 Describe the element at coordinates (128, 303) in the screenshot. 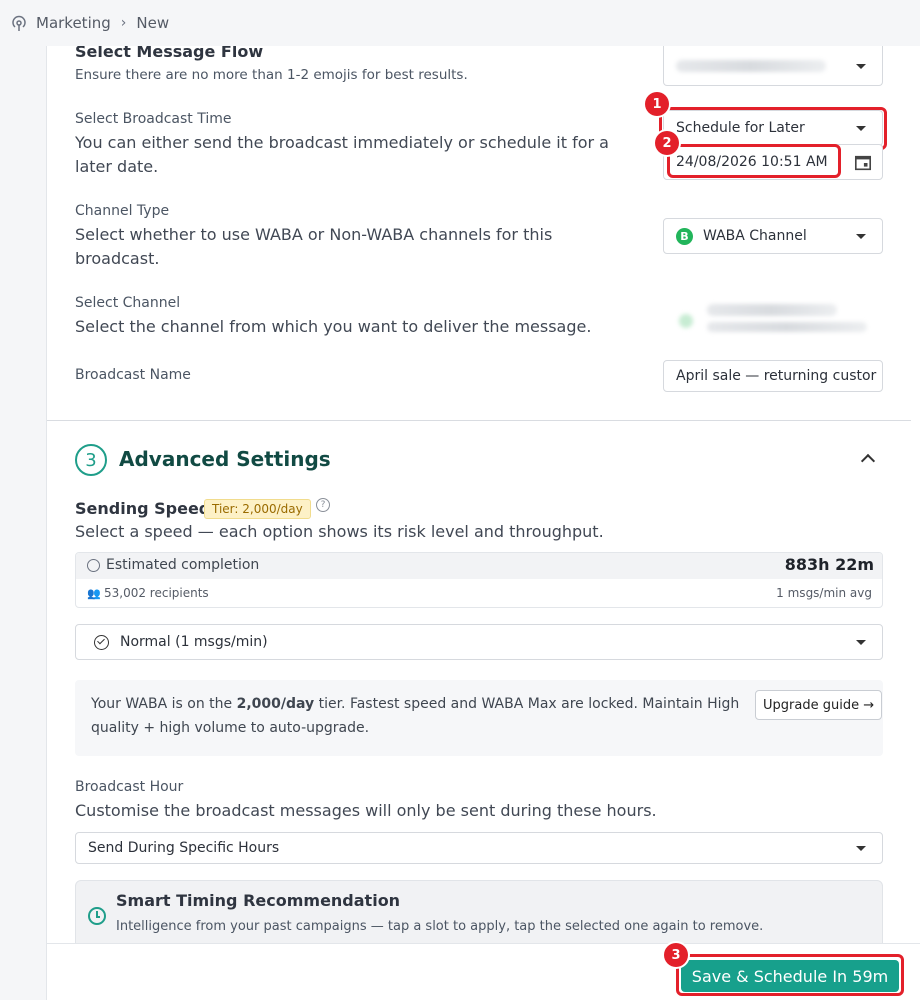

I see `channel-label: Select Channel` at that location.